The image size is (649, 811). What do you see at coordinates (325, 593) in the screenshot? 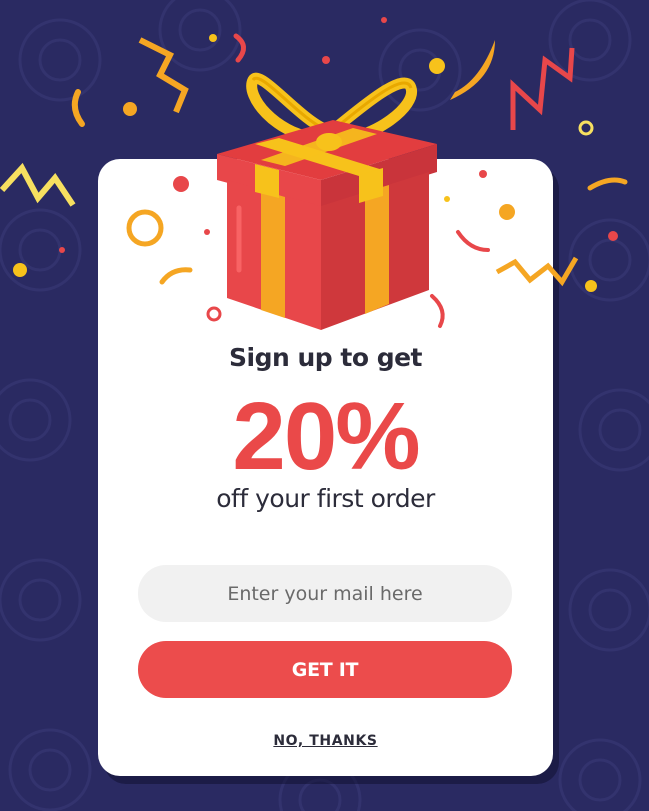
I see `email-field` at bounding box center [325, 593].